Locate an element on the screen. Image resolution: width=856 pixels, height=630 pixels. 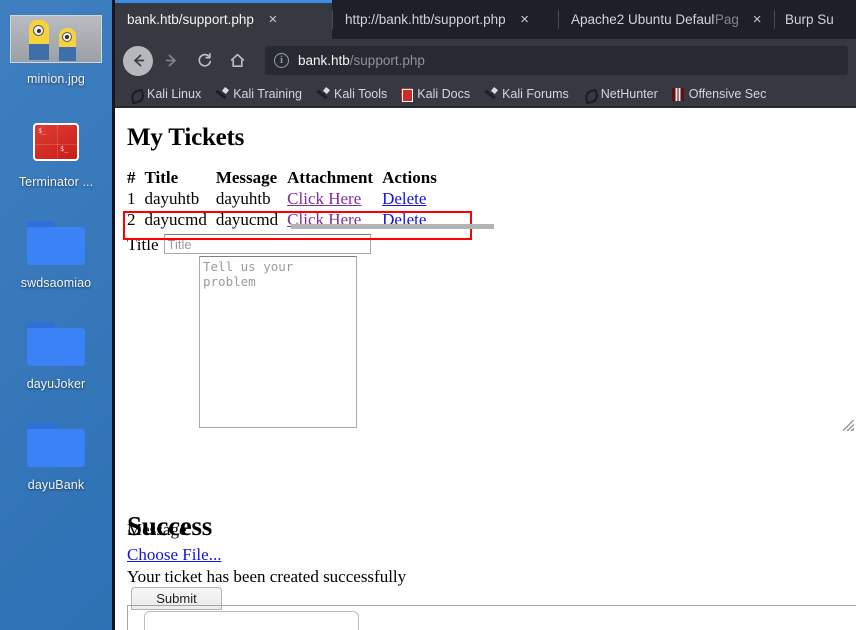
tab-apache2-default: Apache2 Ubuntu Default Pag × is located at coordinates (666, 19).